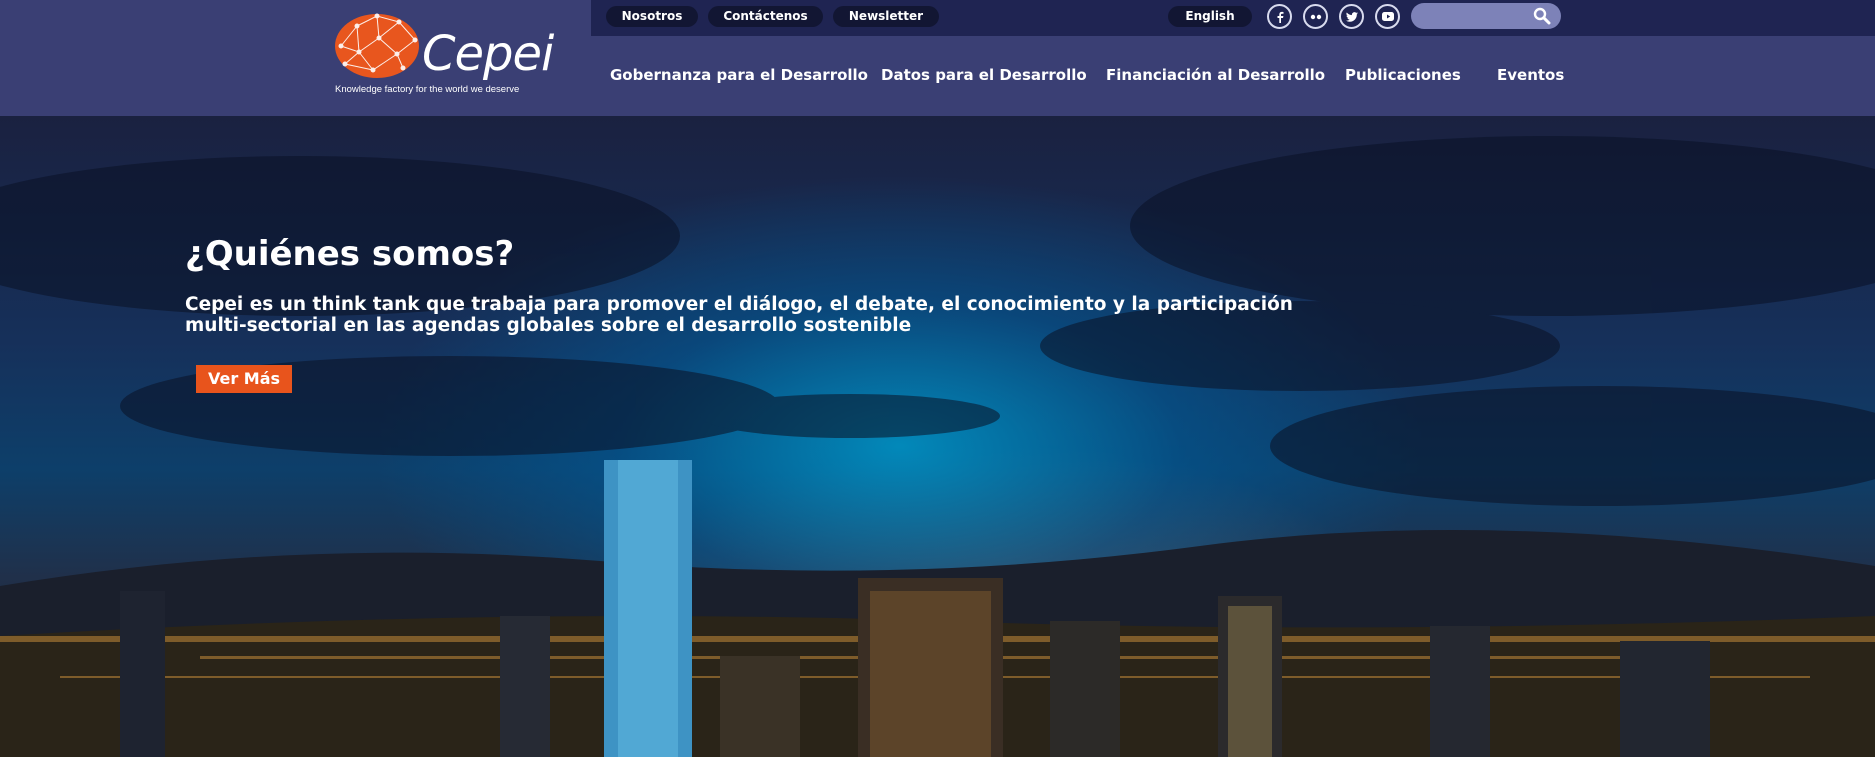  I want to click on nav-datos: Datos para el Desarrollo, so click(984, 75).